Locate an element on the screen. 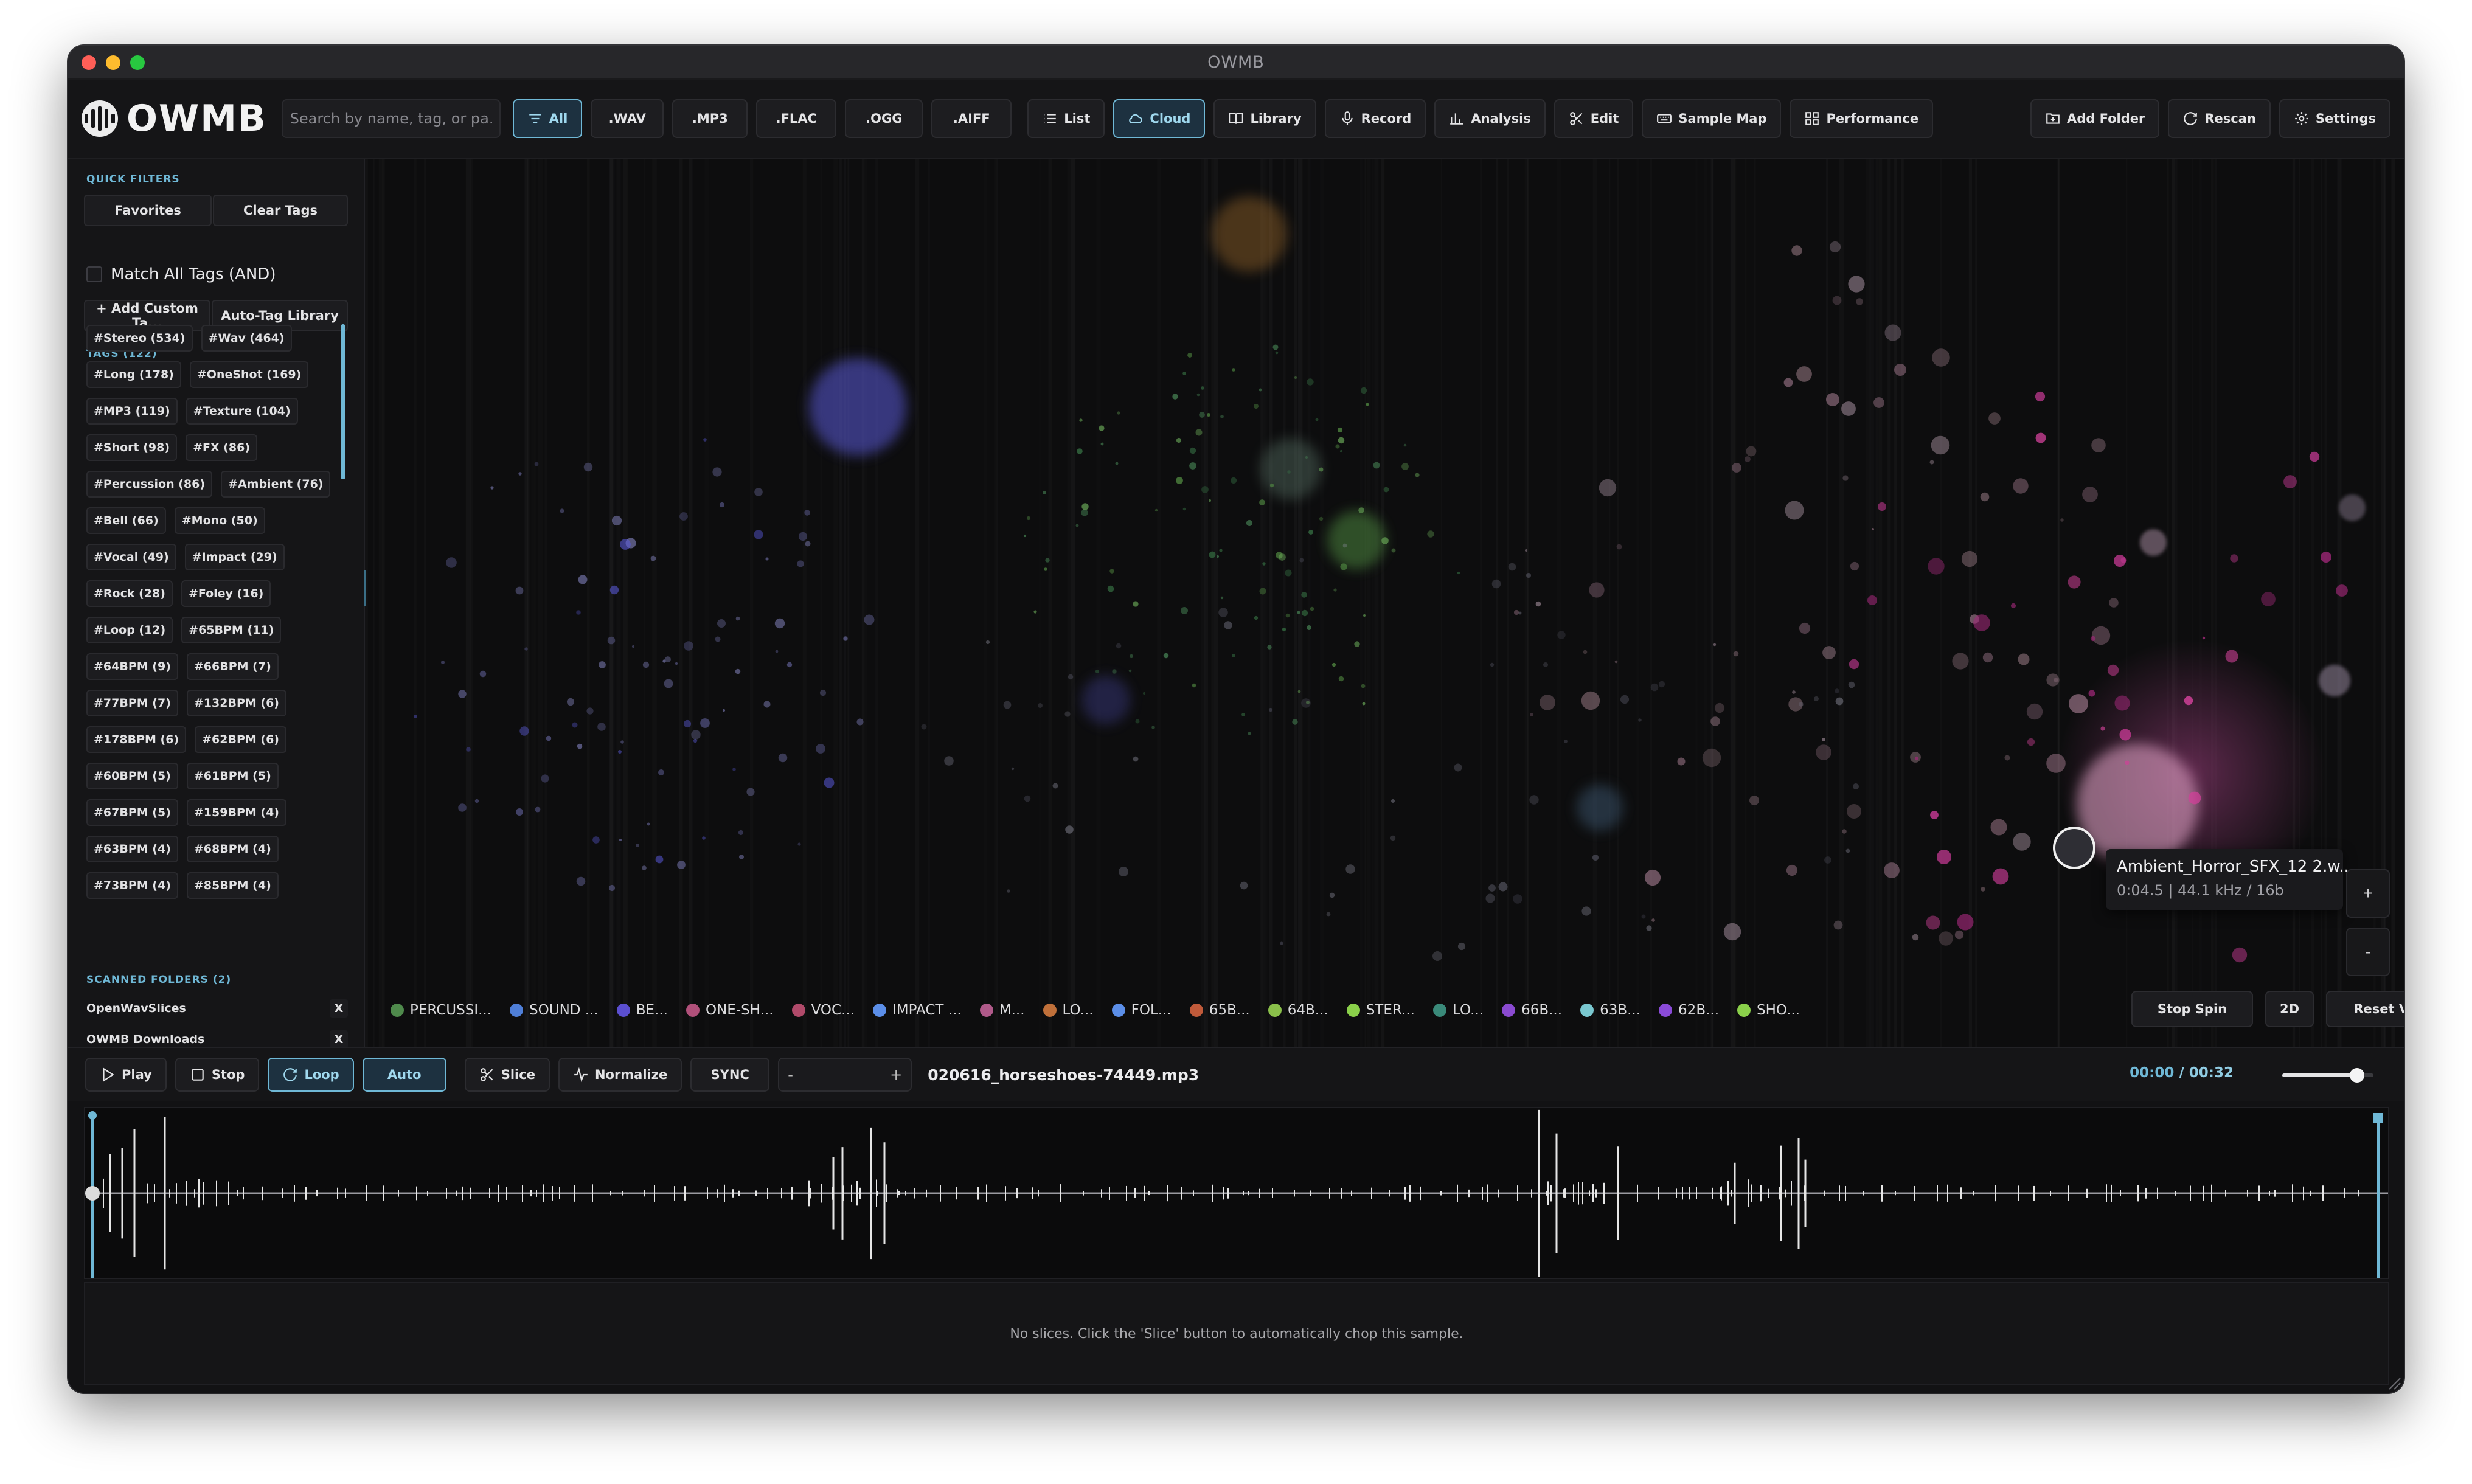  tag-chip: #Long (178) is located at coordinates (133, 374).